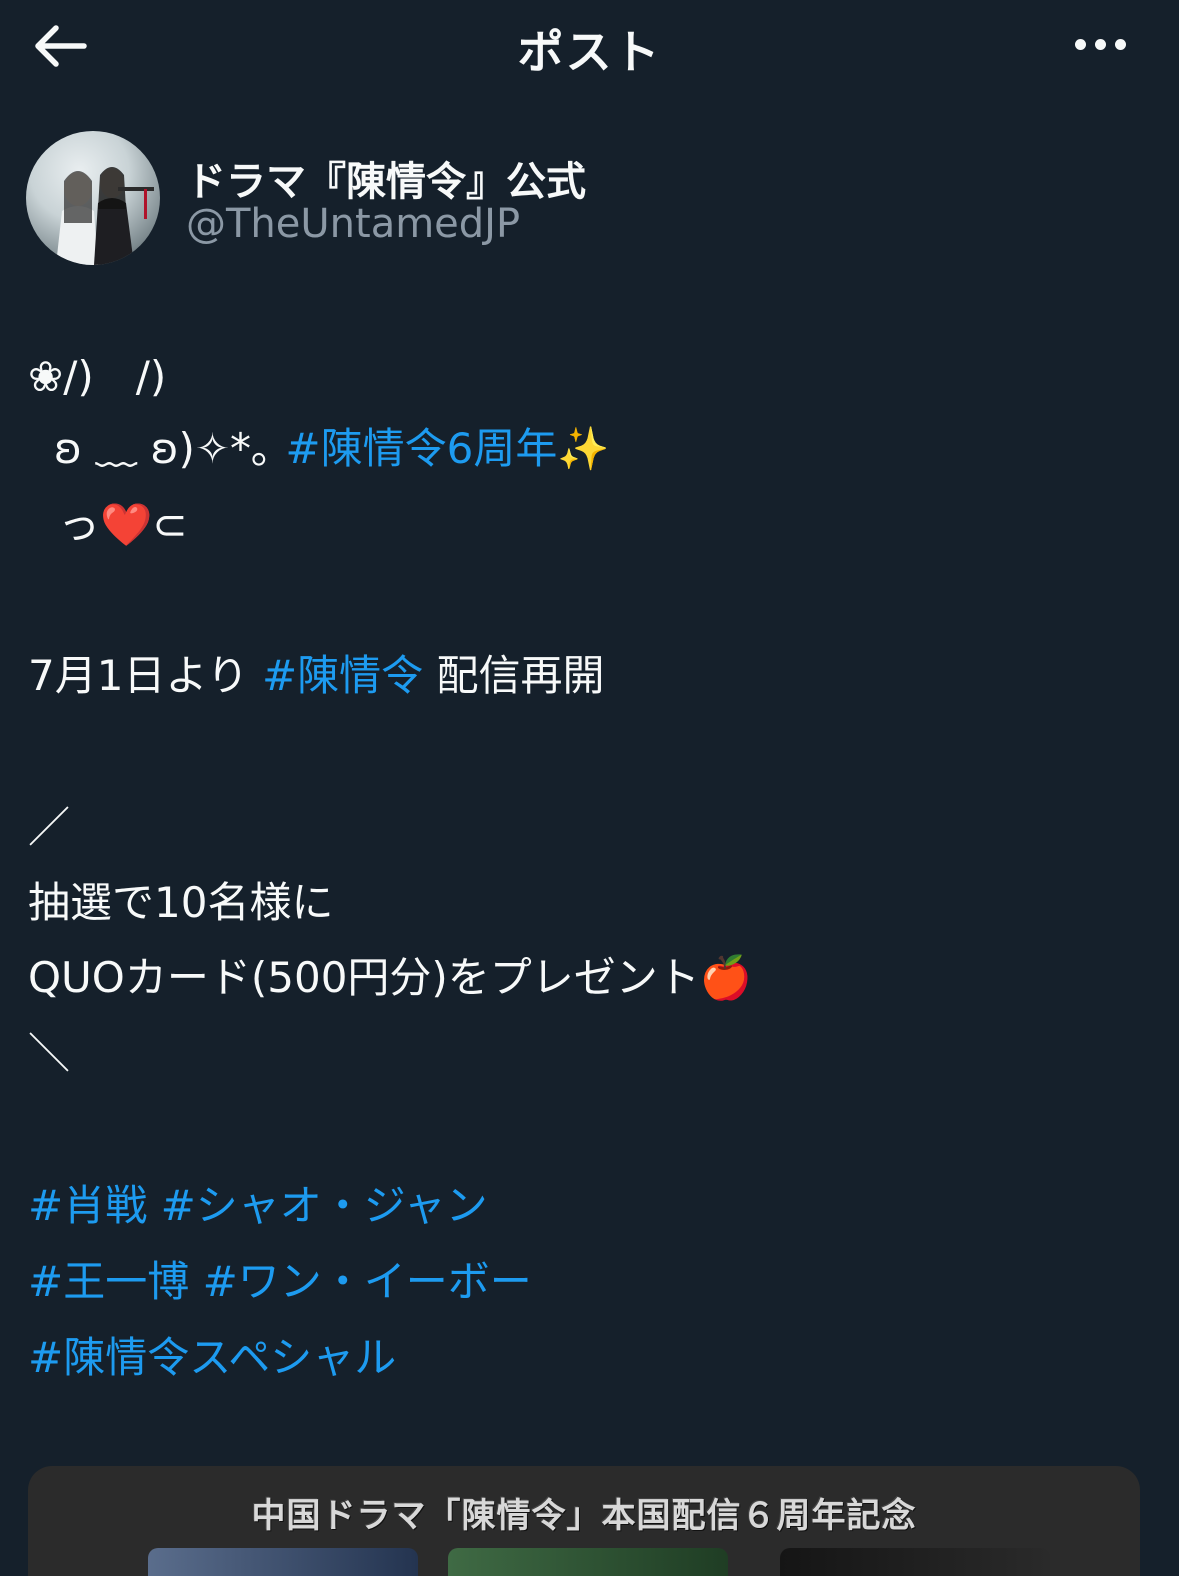  What do you see at coordinates (1100, 44) in the screenshot?
I see `more-options-button` at bounding box center [1100, 44].